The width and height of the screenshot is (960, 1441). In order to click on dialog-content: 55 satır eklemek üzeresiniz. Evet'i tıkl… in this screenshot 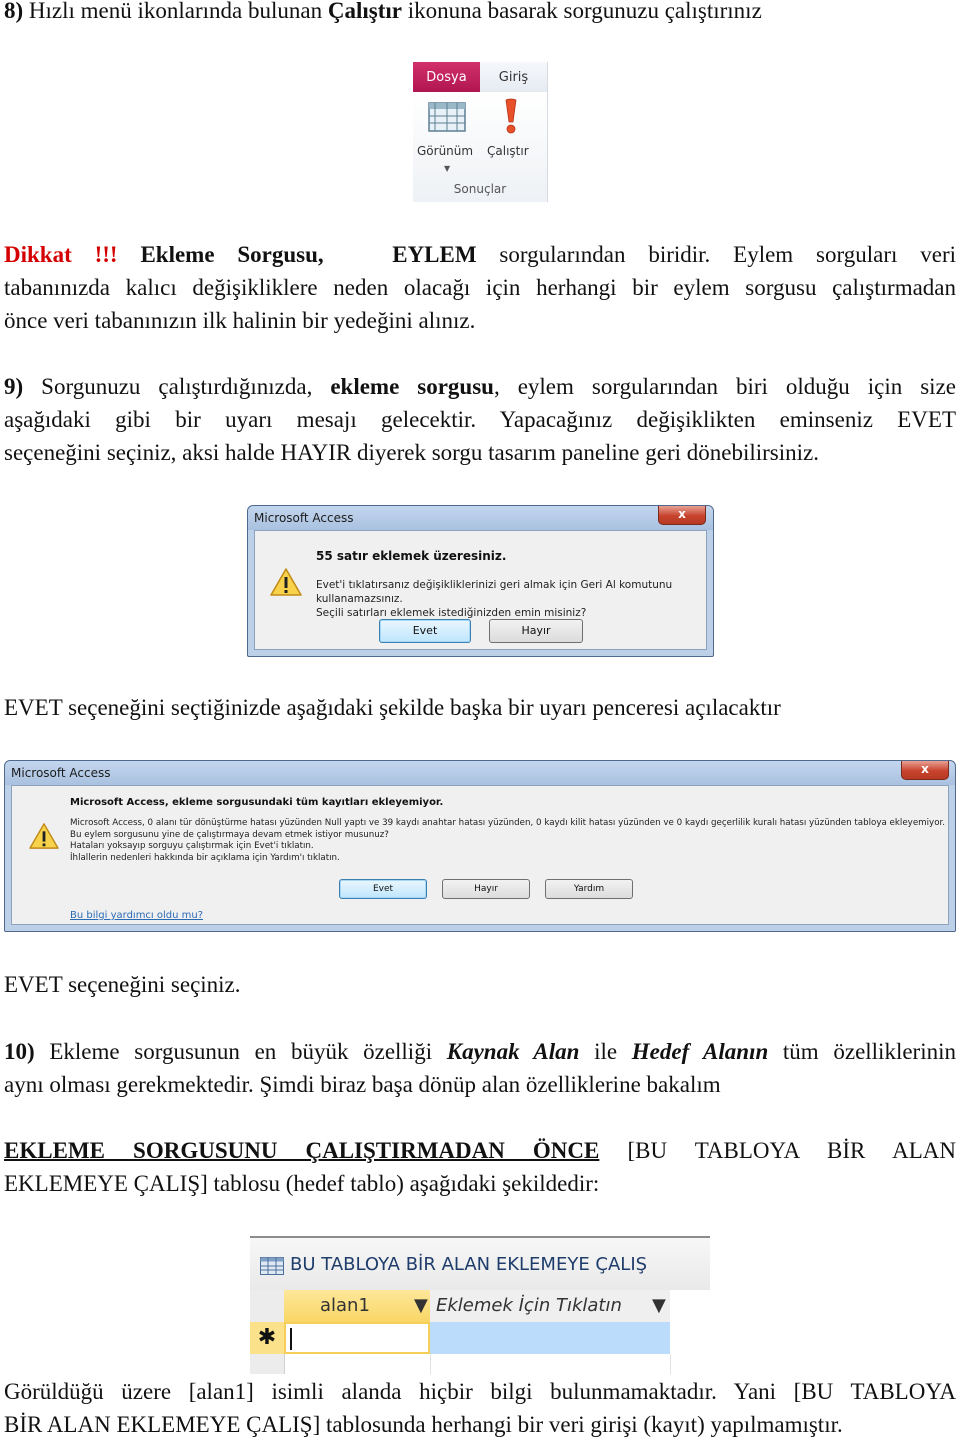, I will do `click(480, 590)`.